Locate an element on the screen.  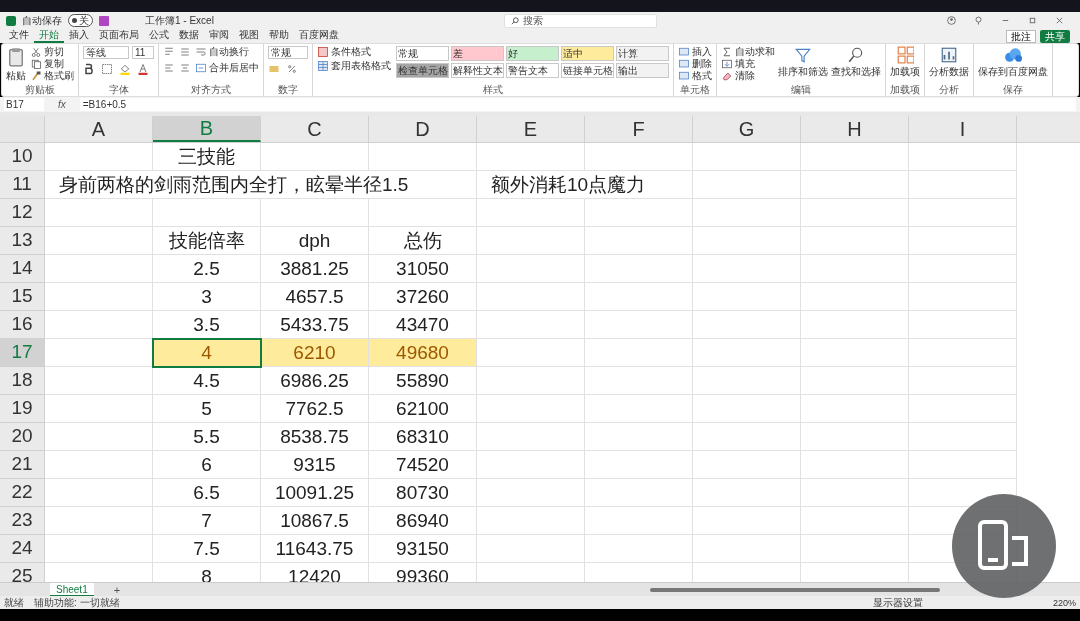
cell-style-swatch: 计算 is located at coordinates (642, 53).